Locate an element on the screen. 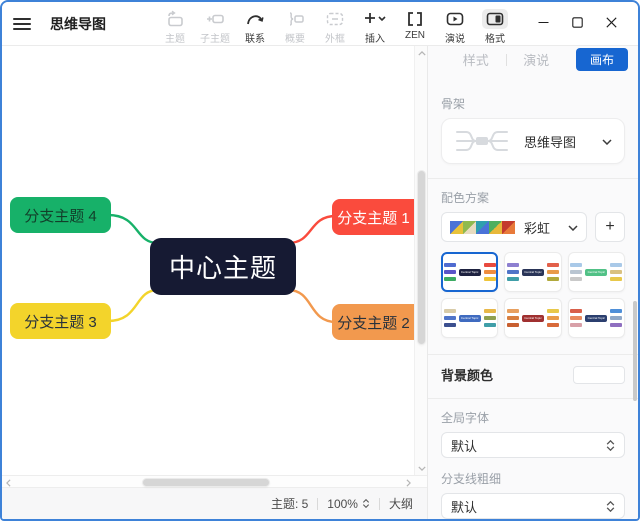  status-bar: 主题: 5 100% 大纲 is located at coordinates (214, 503).